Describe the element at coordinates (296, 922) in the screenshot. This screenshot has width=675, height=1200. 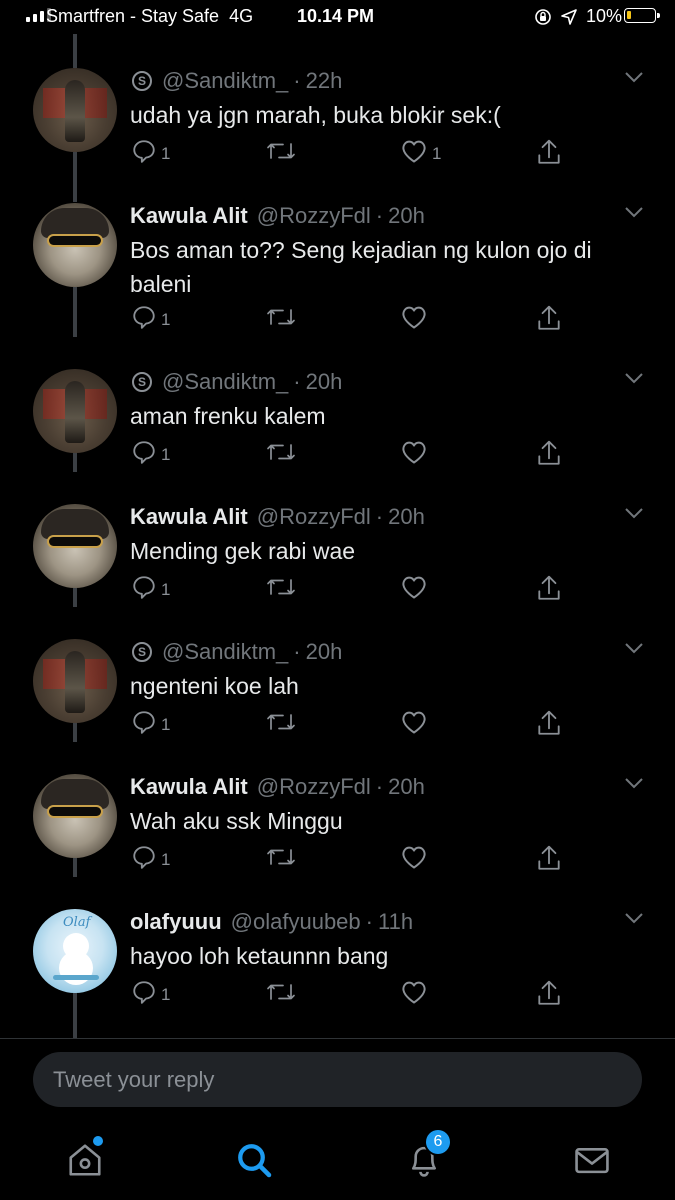
I see `tweet-handle: @olafyuubeb` at that location.